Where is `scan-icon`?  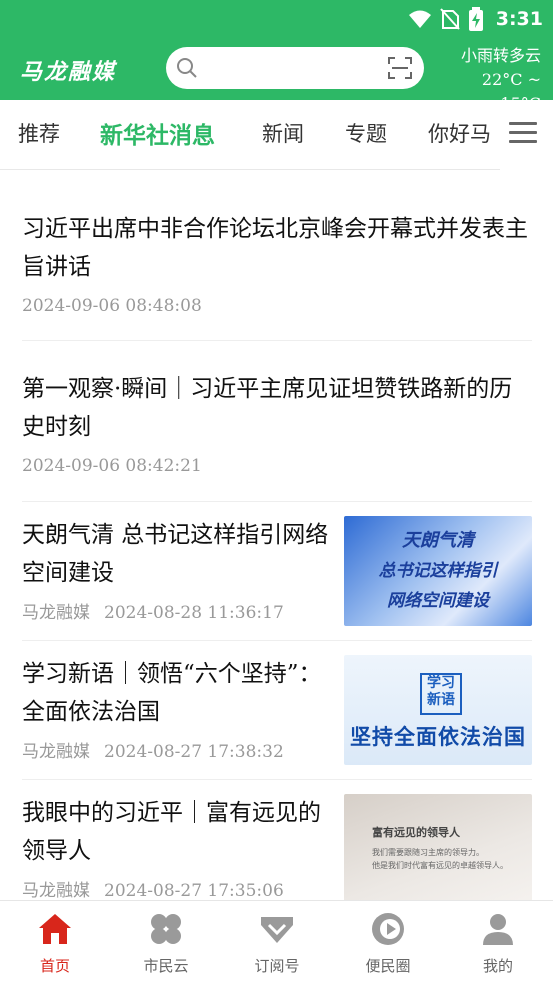 scan-icon is located at coordinates (400, 68).